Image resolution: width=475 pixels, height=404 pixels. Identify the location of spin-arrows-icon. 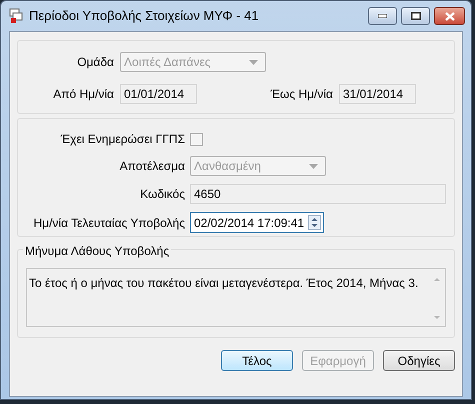
(314, 222).